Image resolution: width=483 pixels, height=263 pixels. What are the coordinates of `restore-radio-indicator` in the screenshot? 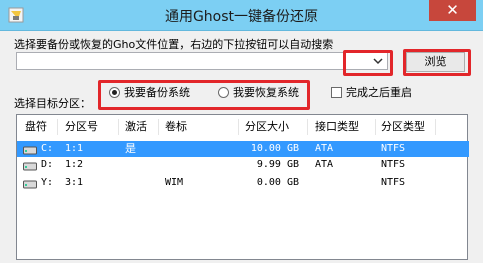 It's located at (223, 92).